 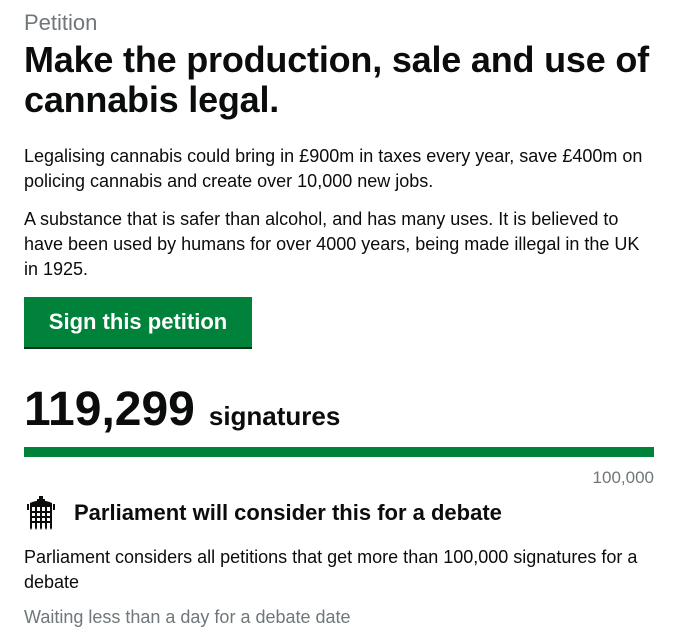 I want to click on signature-count: 119,299 signatures, so click(x=182, y=410).